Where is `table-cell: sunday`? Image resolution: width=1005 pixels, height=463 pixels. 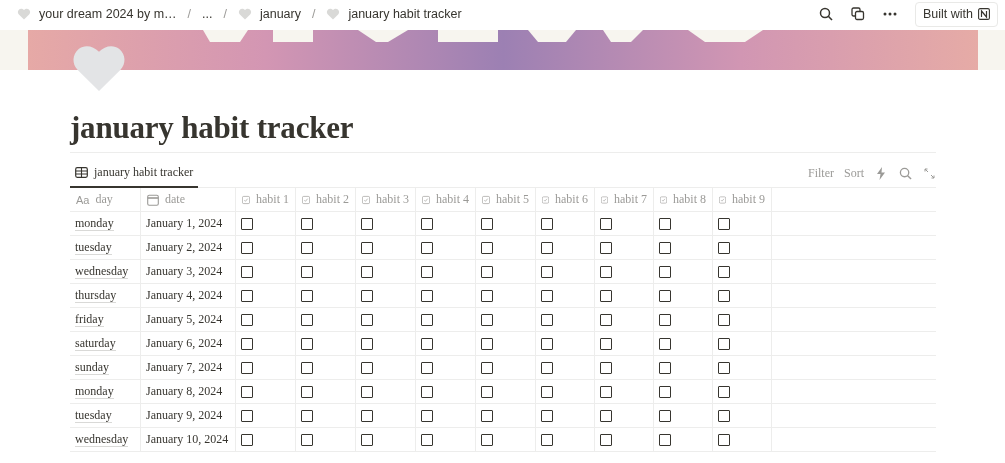
table-cell: sunday is located at coordinates (105, 367).